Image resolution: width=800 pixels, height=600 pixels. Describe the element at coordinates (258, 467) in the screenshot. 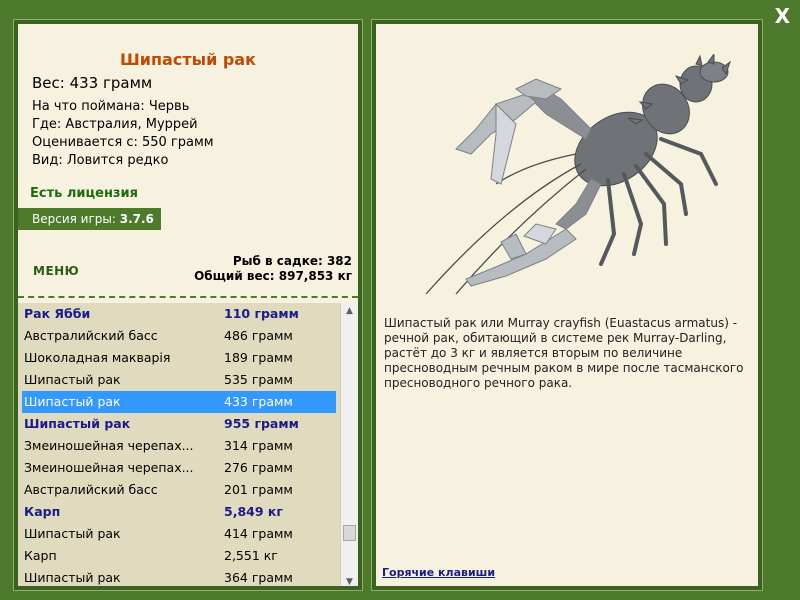

I see `list-item-weight: 276 грамм` at that location.